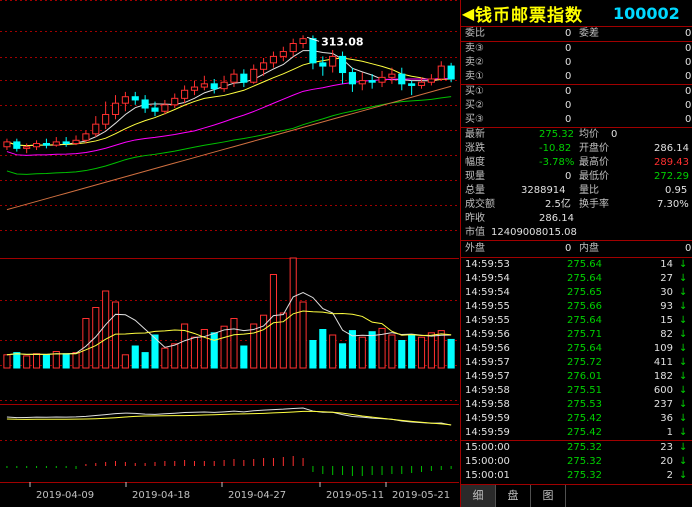 Image resolution: width=692 pixels, height=507 pixels. I want to click on tick-volume: 23, so click(666, 447).